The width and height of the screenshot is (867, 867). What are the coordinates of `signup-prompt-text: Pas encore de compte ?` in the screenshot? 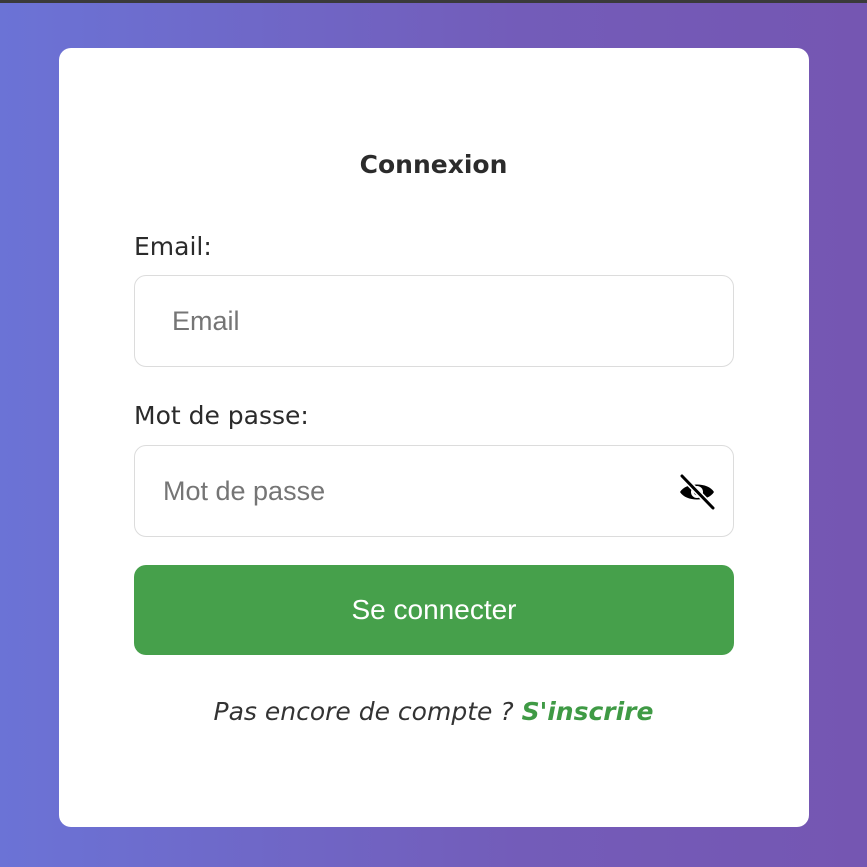 It's located at (363, 711).